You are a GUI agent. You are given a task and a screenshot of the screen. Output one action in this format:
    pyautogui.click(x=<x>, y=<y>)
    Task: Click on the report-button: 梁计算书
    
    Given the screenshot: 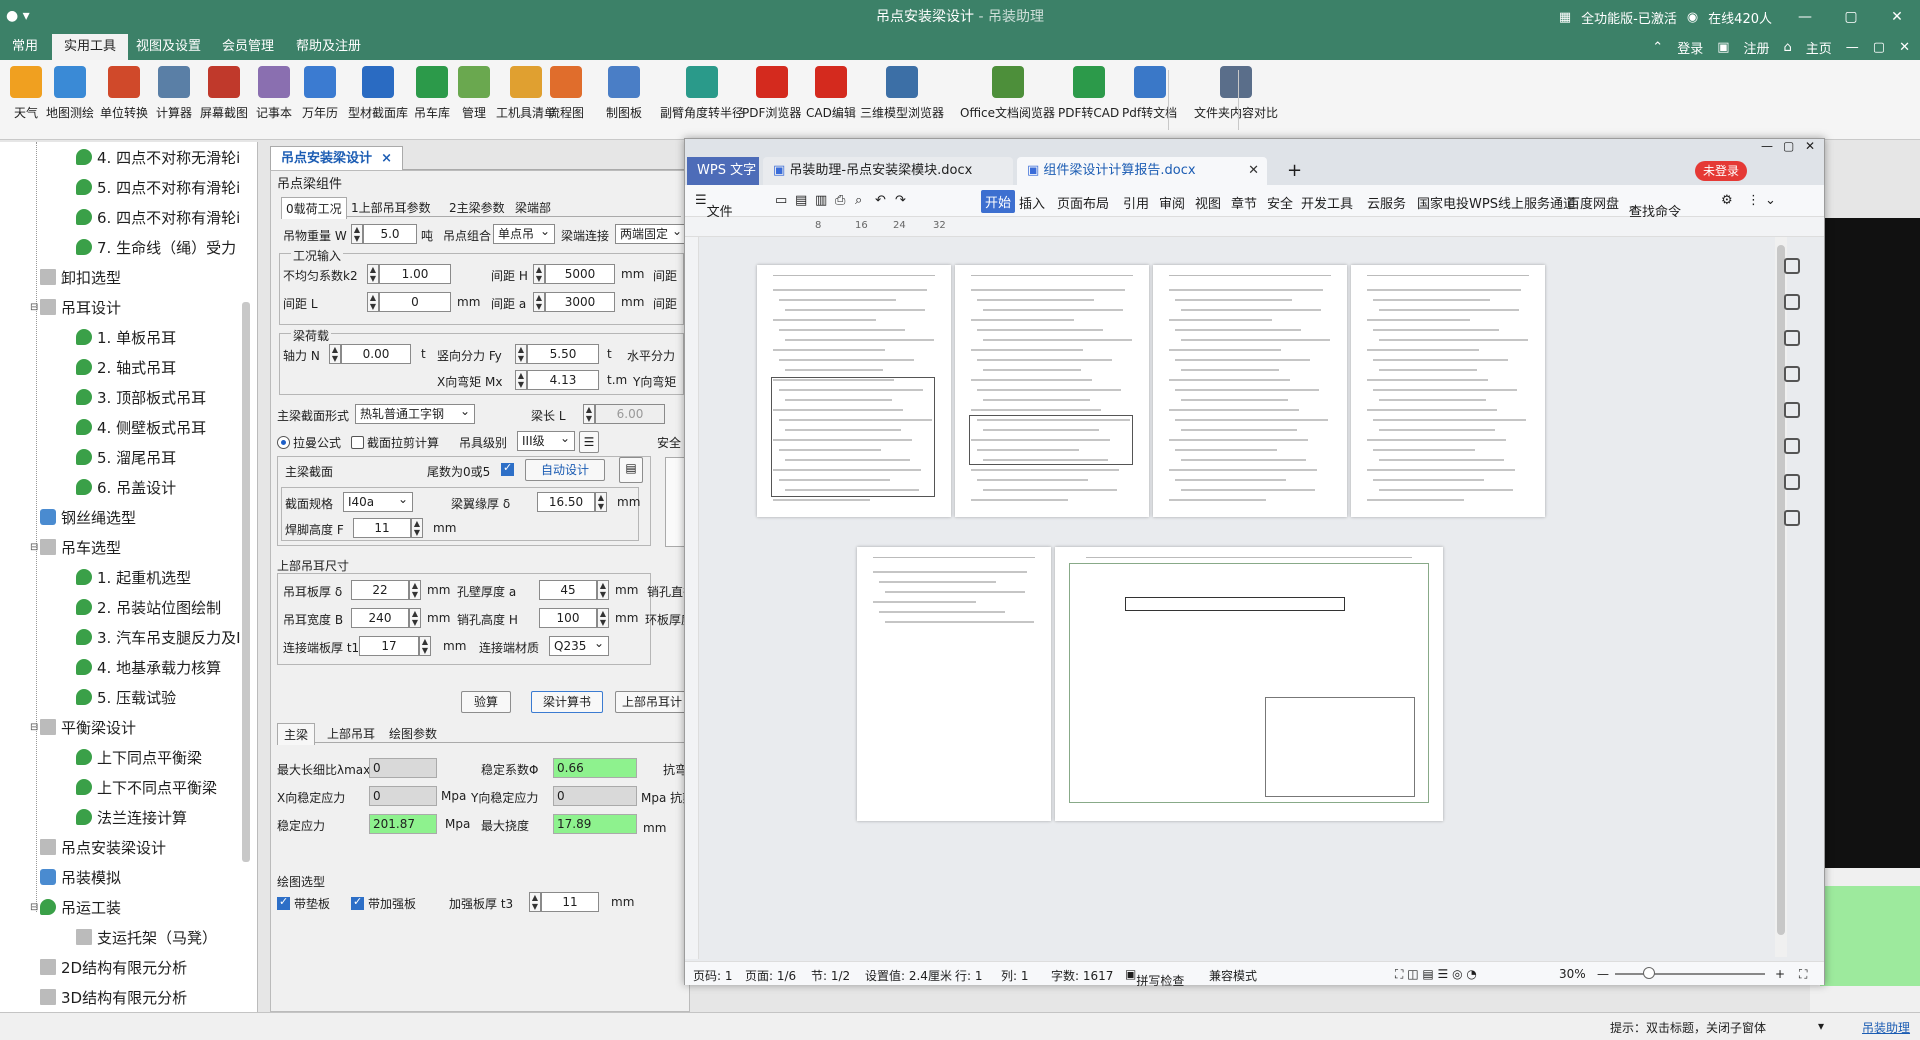 What is the action you would take?
    pyautogui.click(x=567, y=702)
    